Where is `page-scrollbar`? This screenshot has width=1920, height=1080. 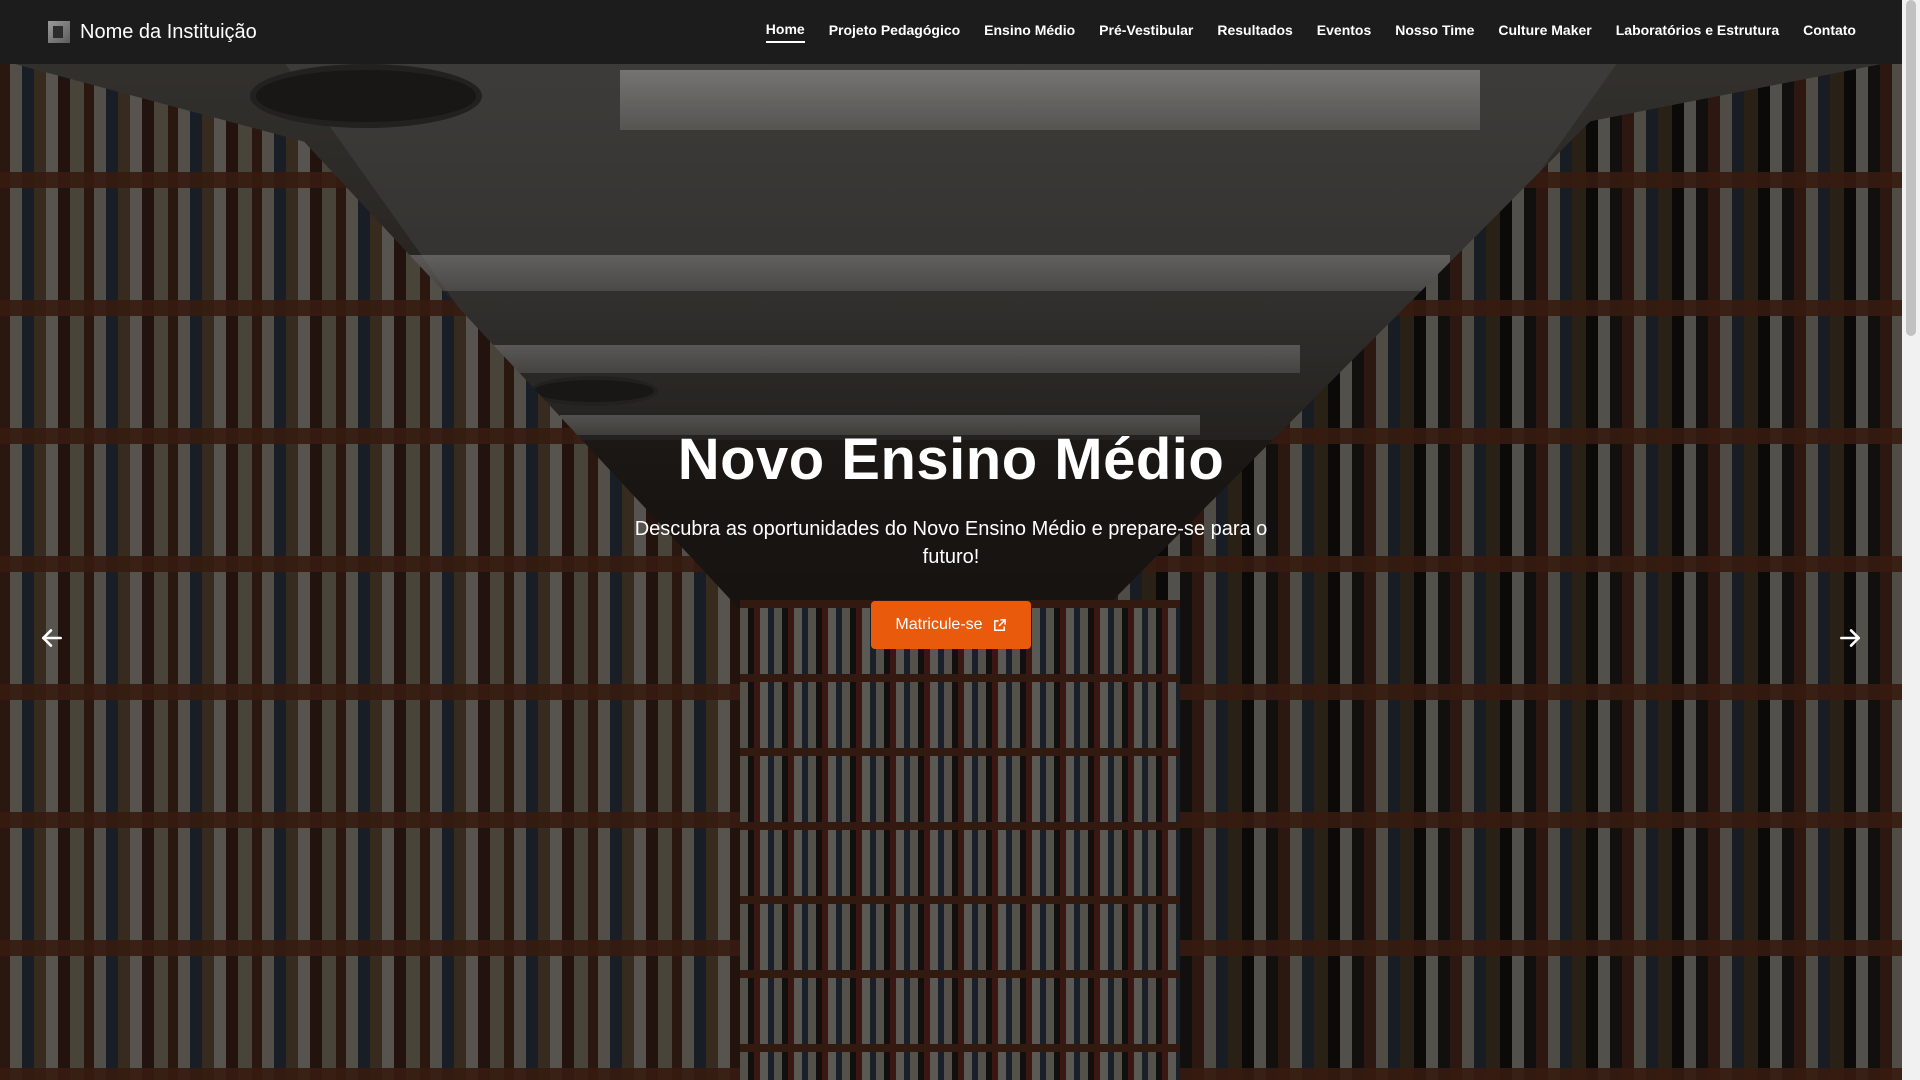 page-scrollbar is located at coordinates (1911, 540).